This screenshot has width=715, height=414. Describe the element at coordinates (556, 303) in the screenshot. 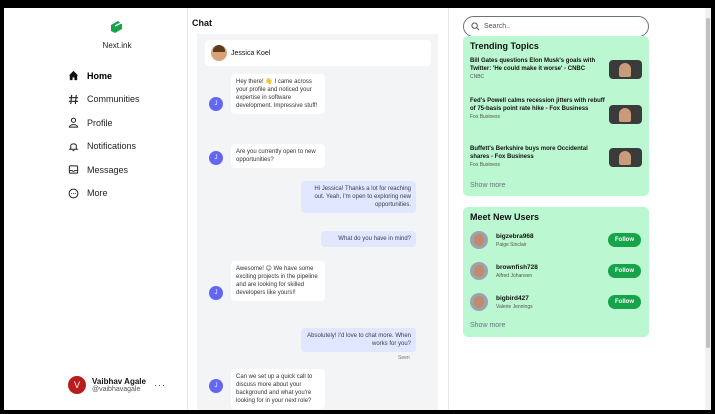

I see `user-suggestion: bigbird427 Valerie Jennings Follow` at that location.